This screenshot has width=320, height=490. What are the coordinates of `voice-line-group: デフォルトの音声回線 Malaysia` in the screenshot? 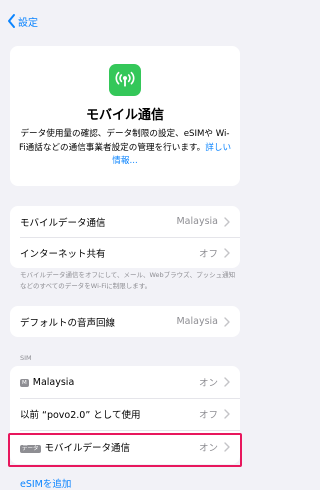 It's located at (125, 321).